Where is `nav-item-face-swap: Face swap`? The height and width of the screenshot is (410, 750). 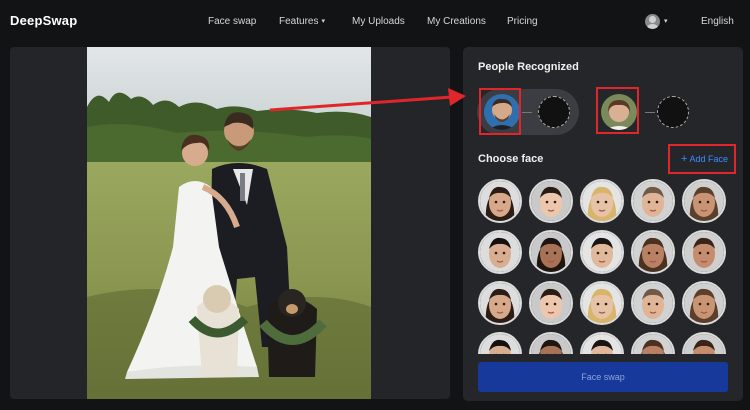
nav-item-face-swap: Face swap is located at coordinates (232, 21).